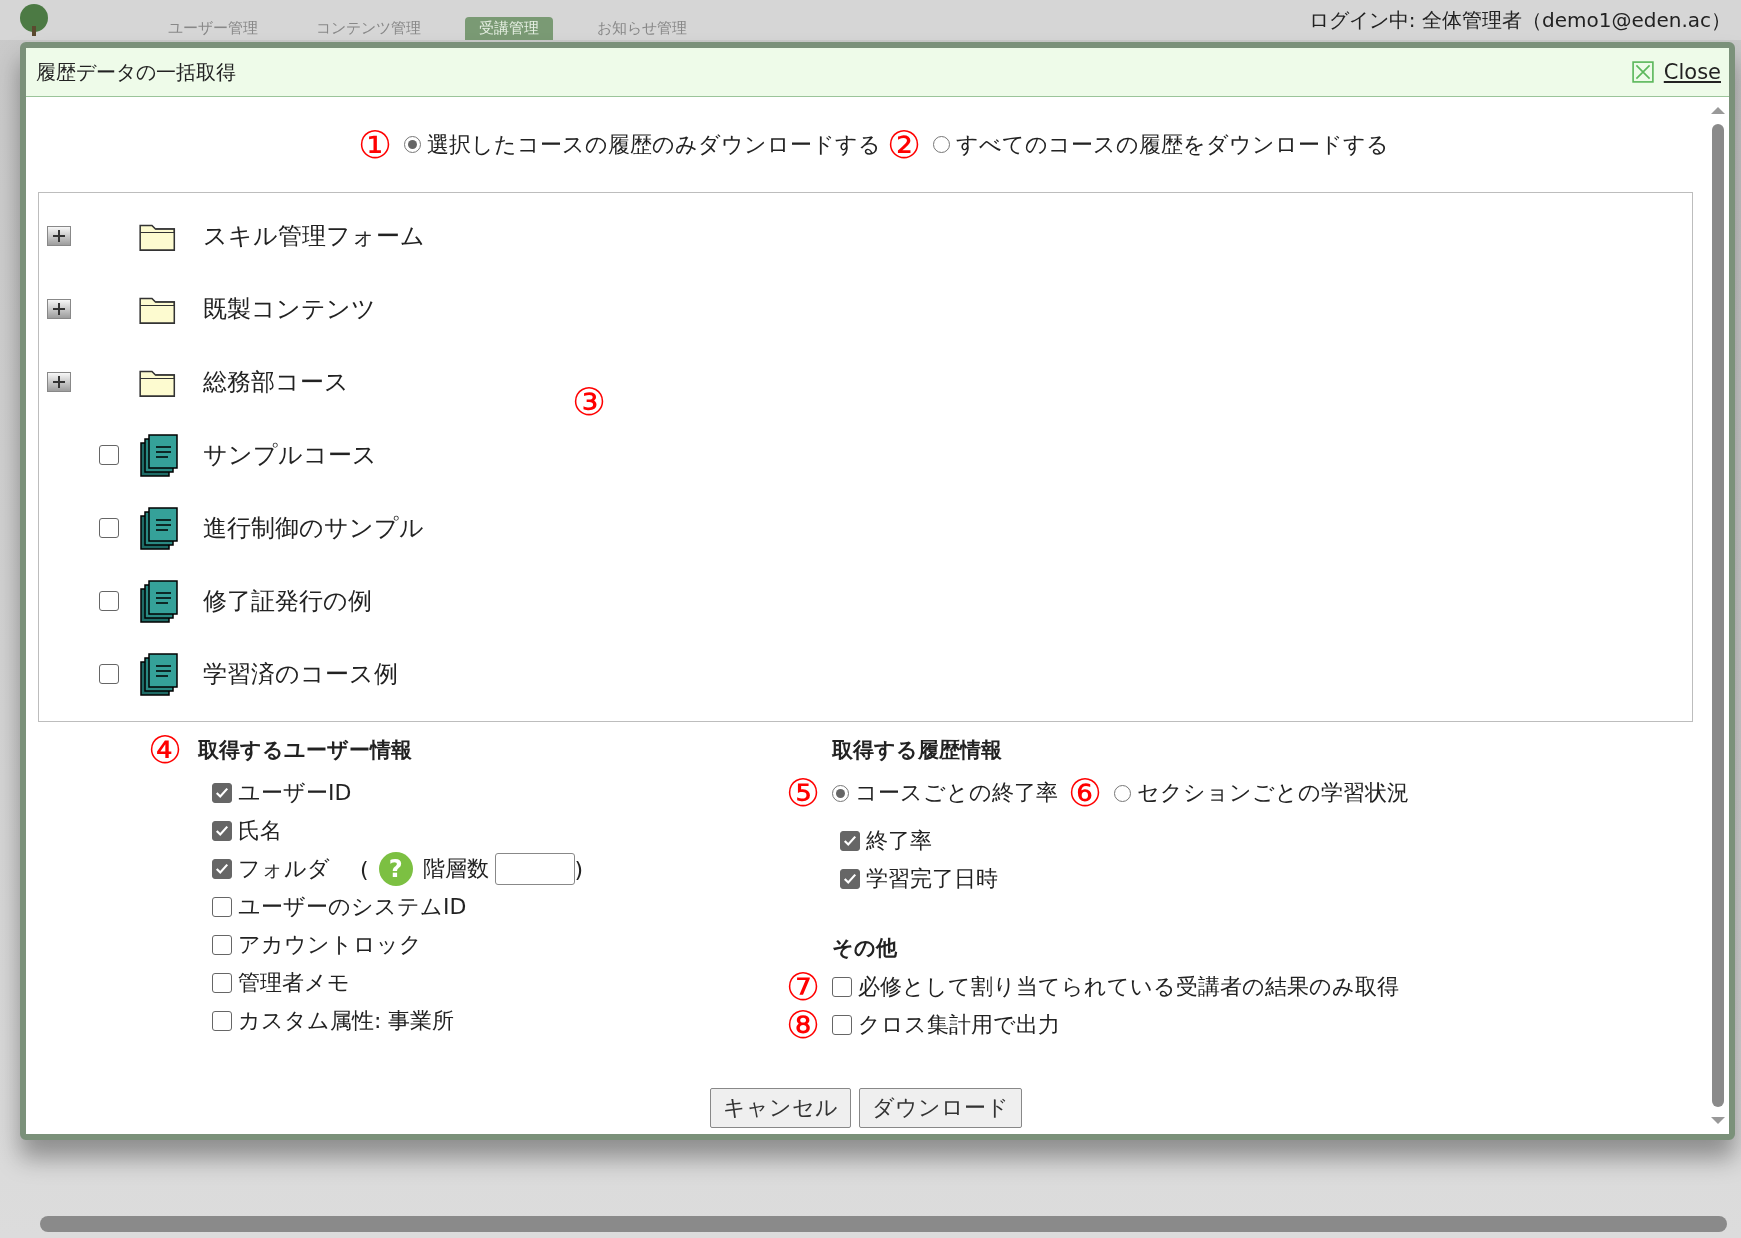 This screenshot has height=1238, width=1741. I want to click on tree-item-label: 既製コンテンツ, so click(289, 308).